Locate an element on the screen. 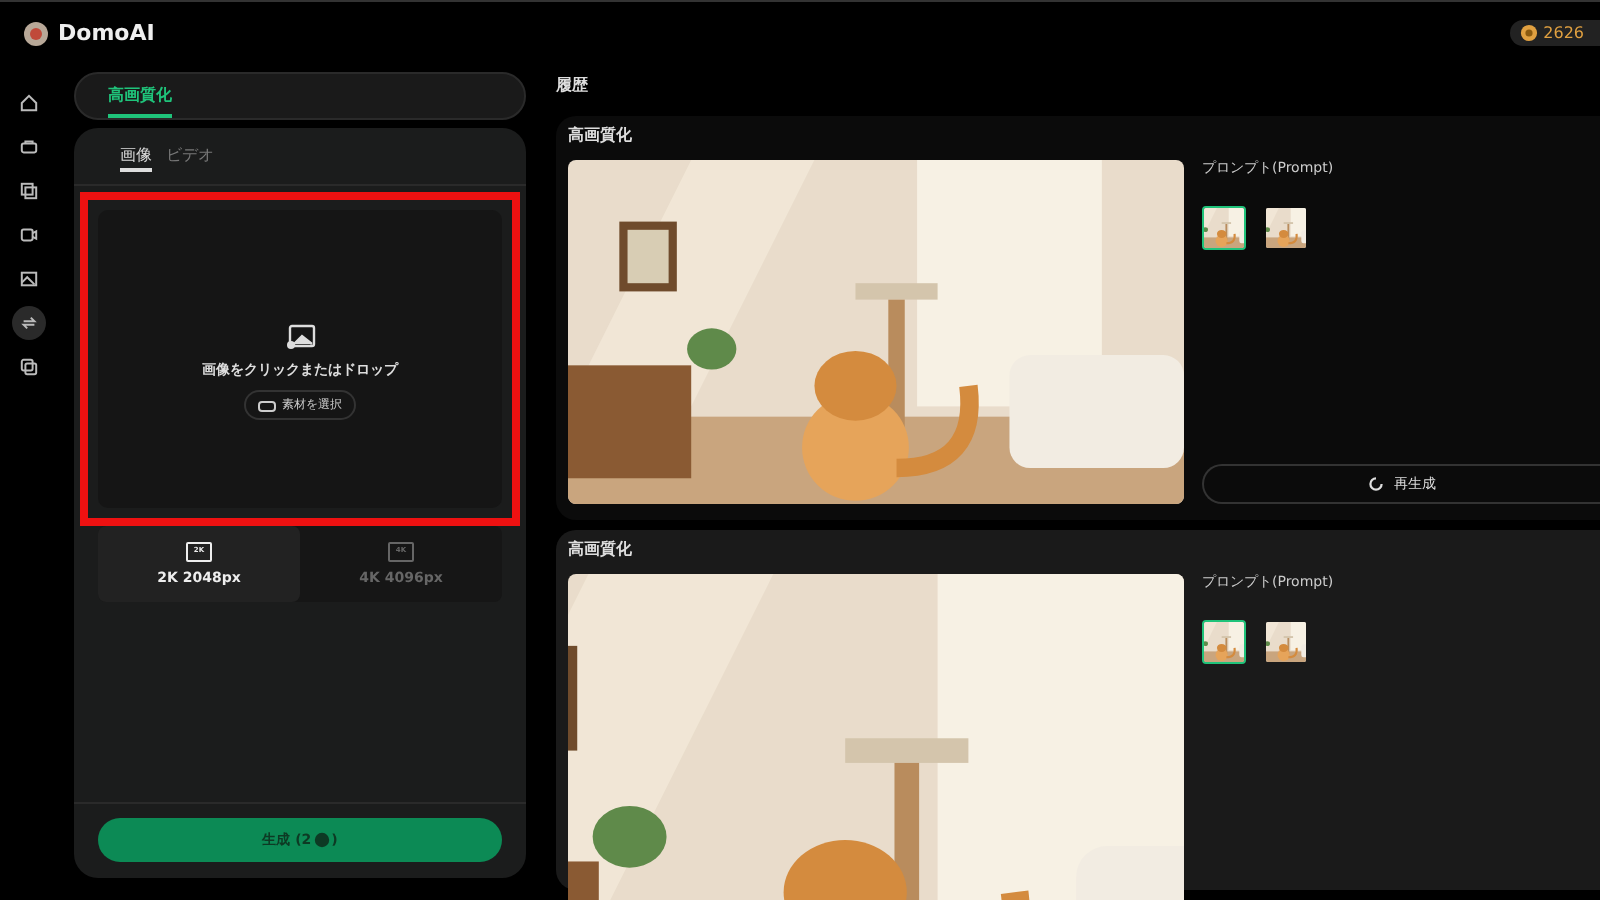 This screenshot has height=900, width=1600. cloud-icon is located at coordinates (267, 404).